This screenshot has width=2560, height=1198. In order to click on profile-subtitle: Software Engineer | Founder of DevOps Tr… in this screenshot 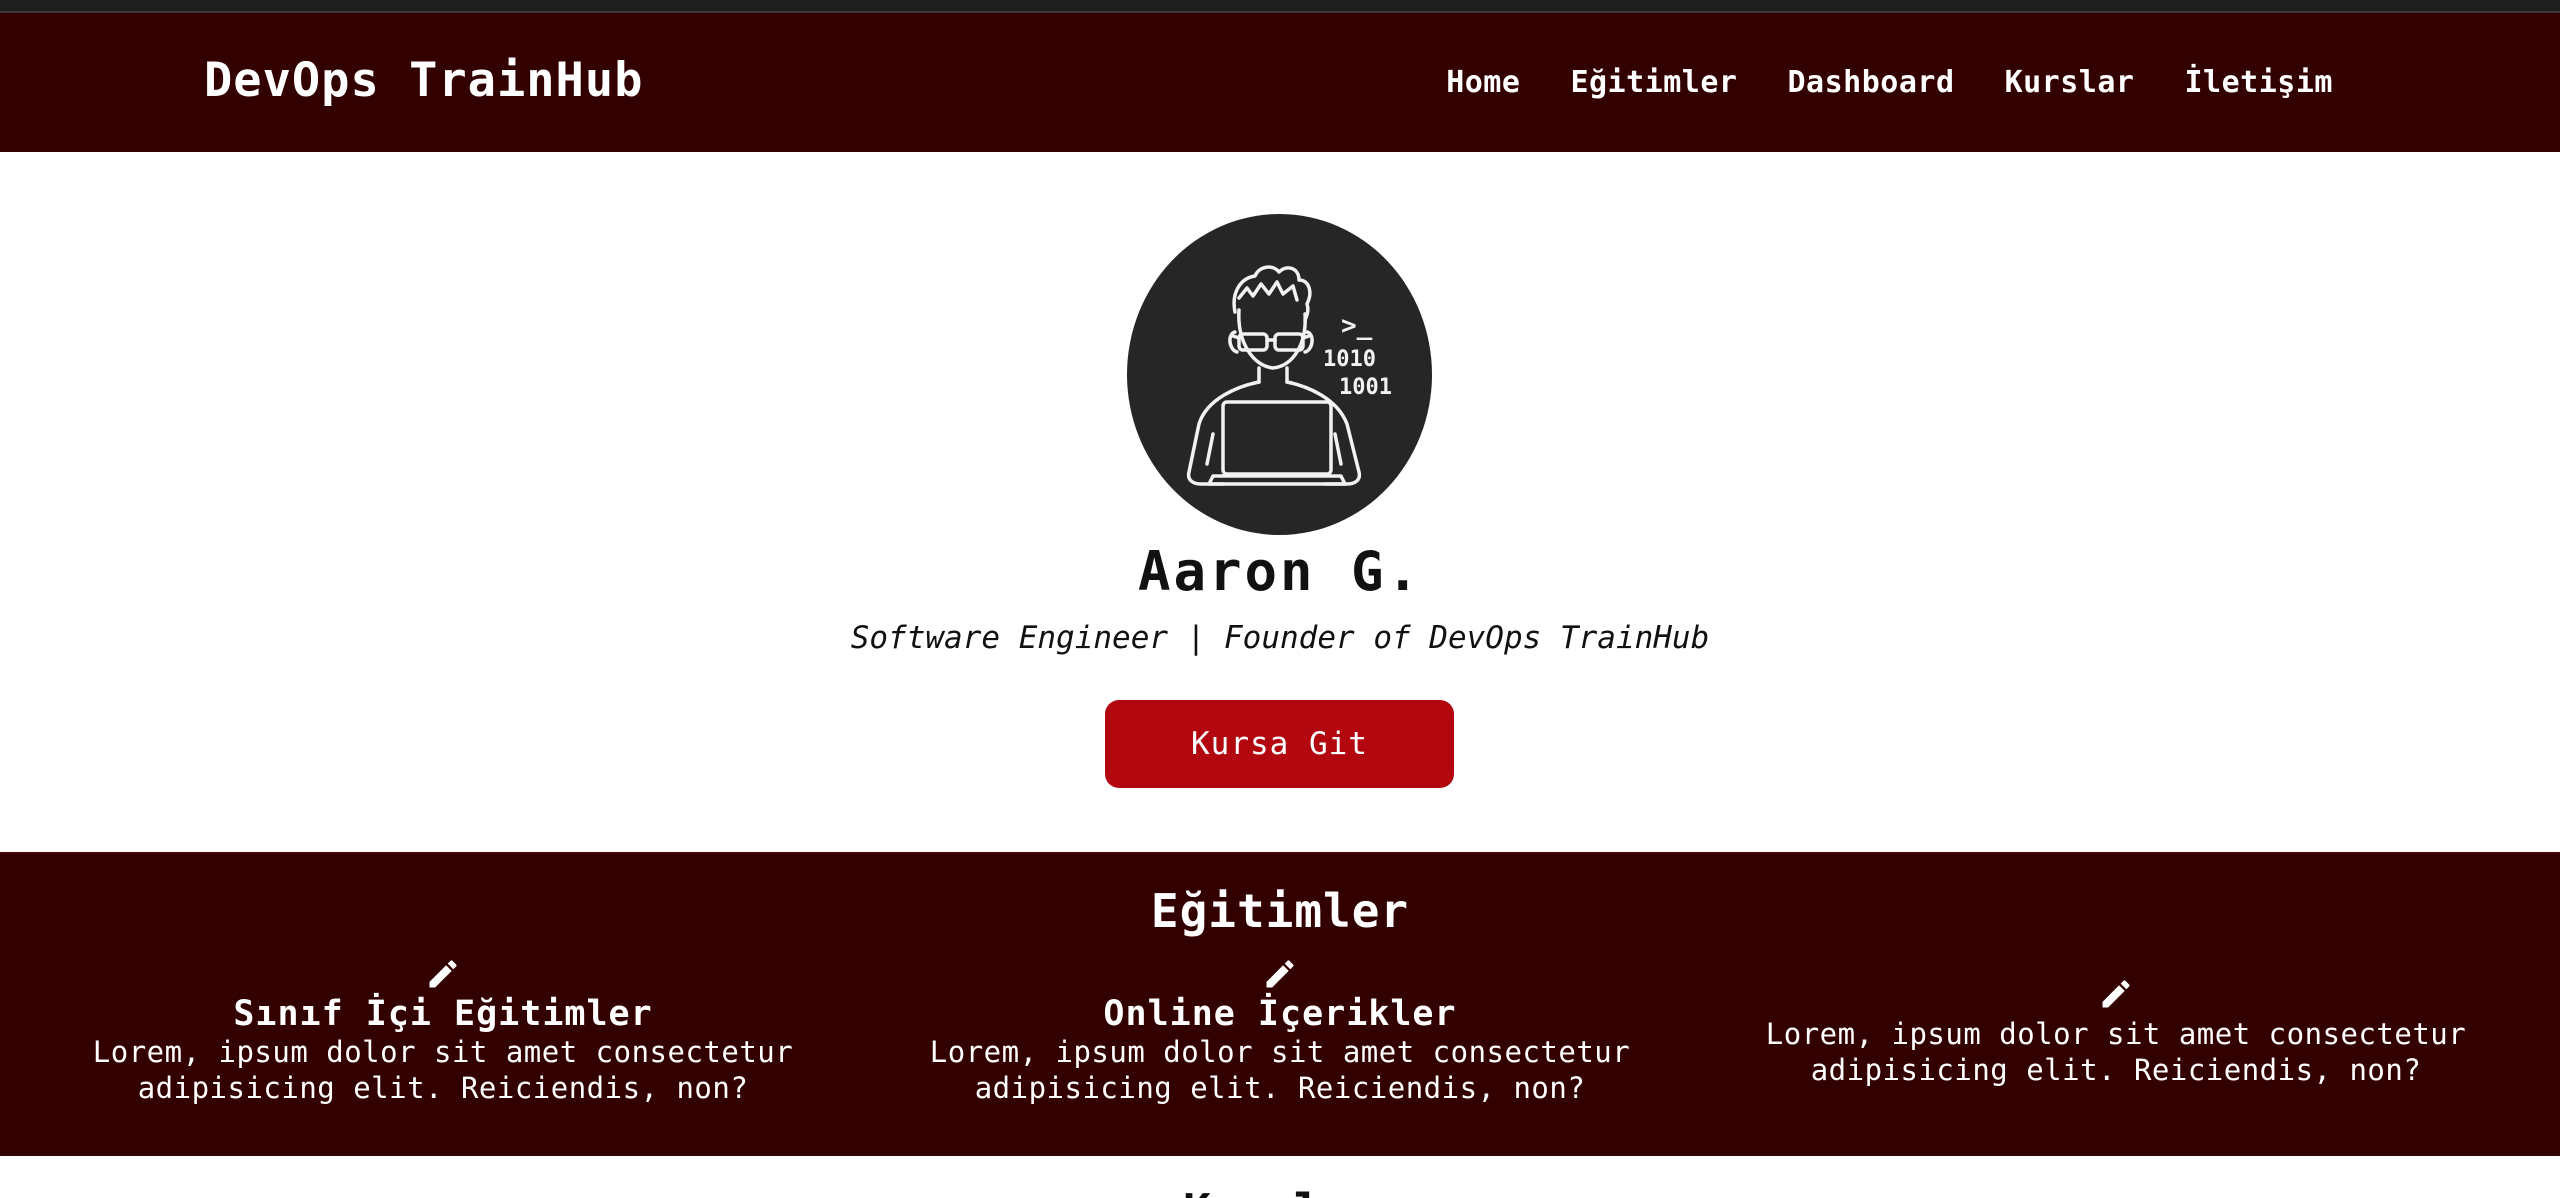, I will do `click(1280, 638)`.